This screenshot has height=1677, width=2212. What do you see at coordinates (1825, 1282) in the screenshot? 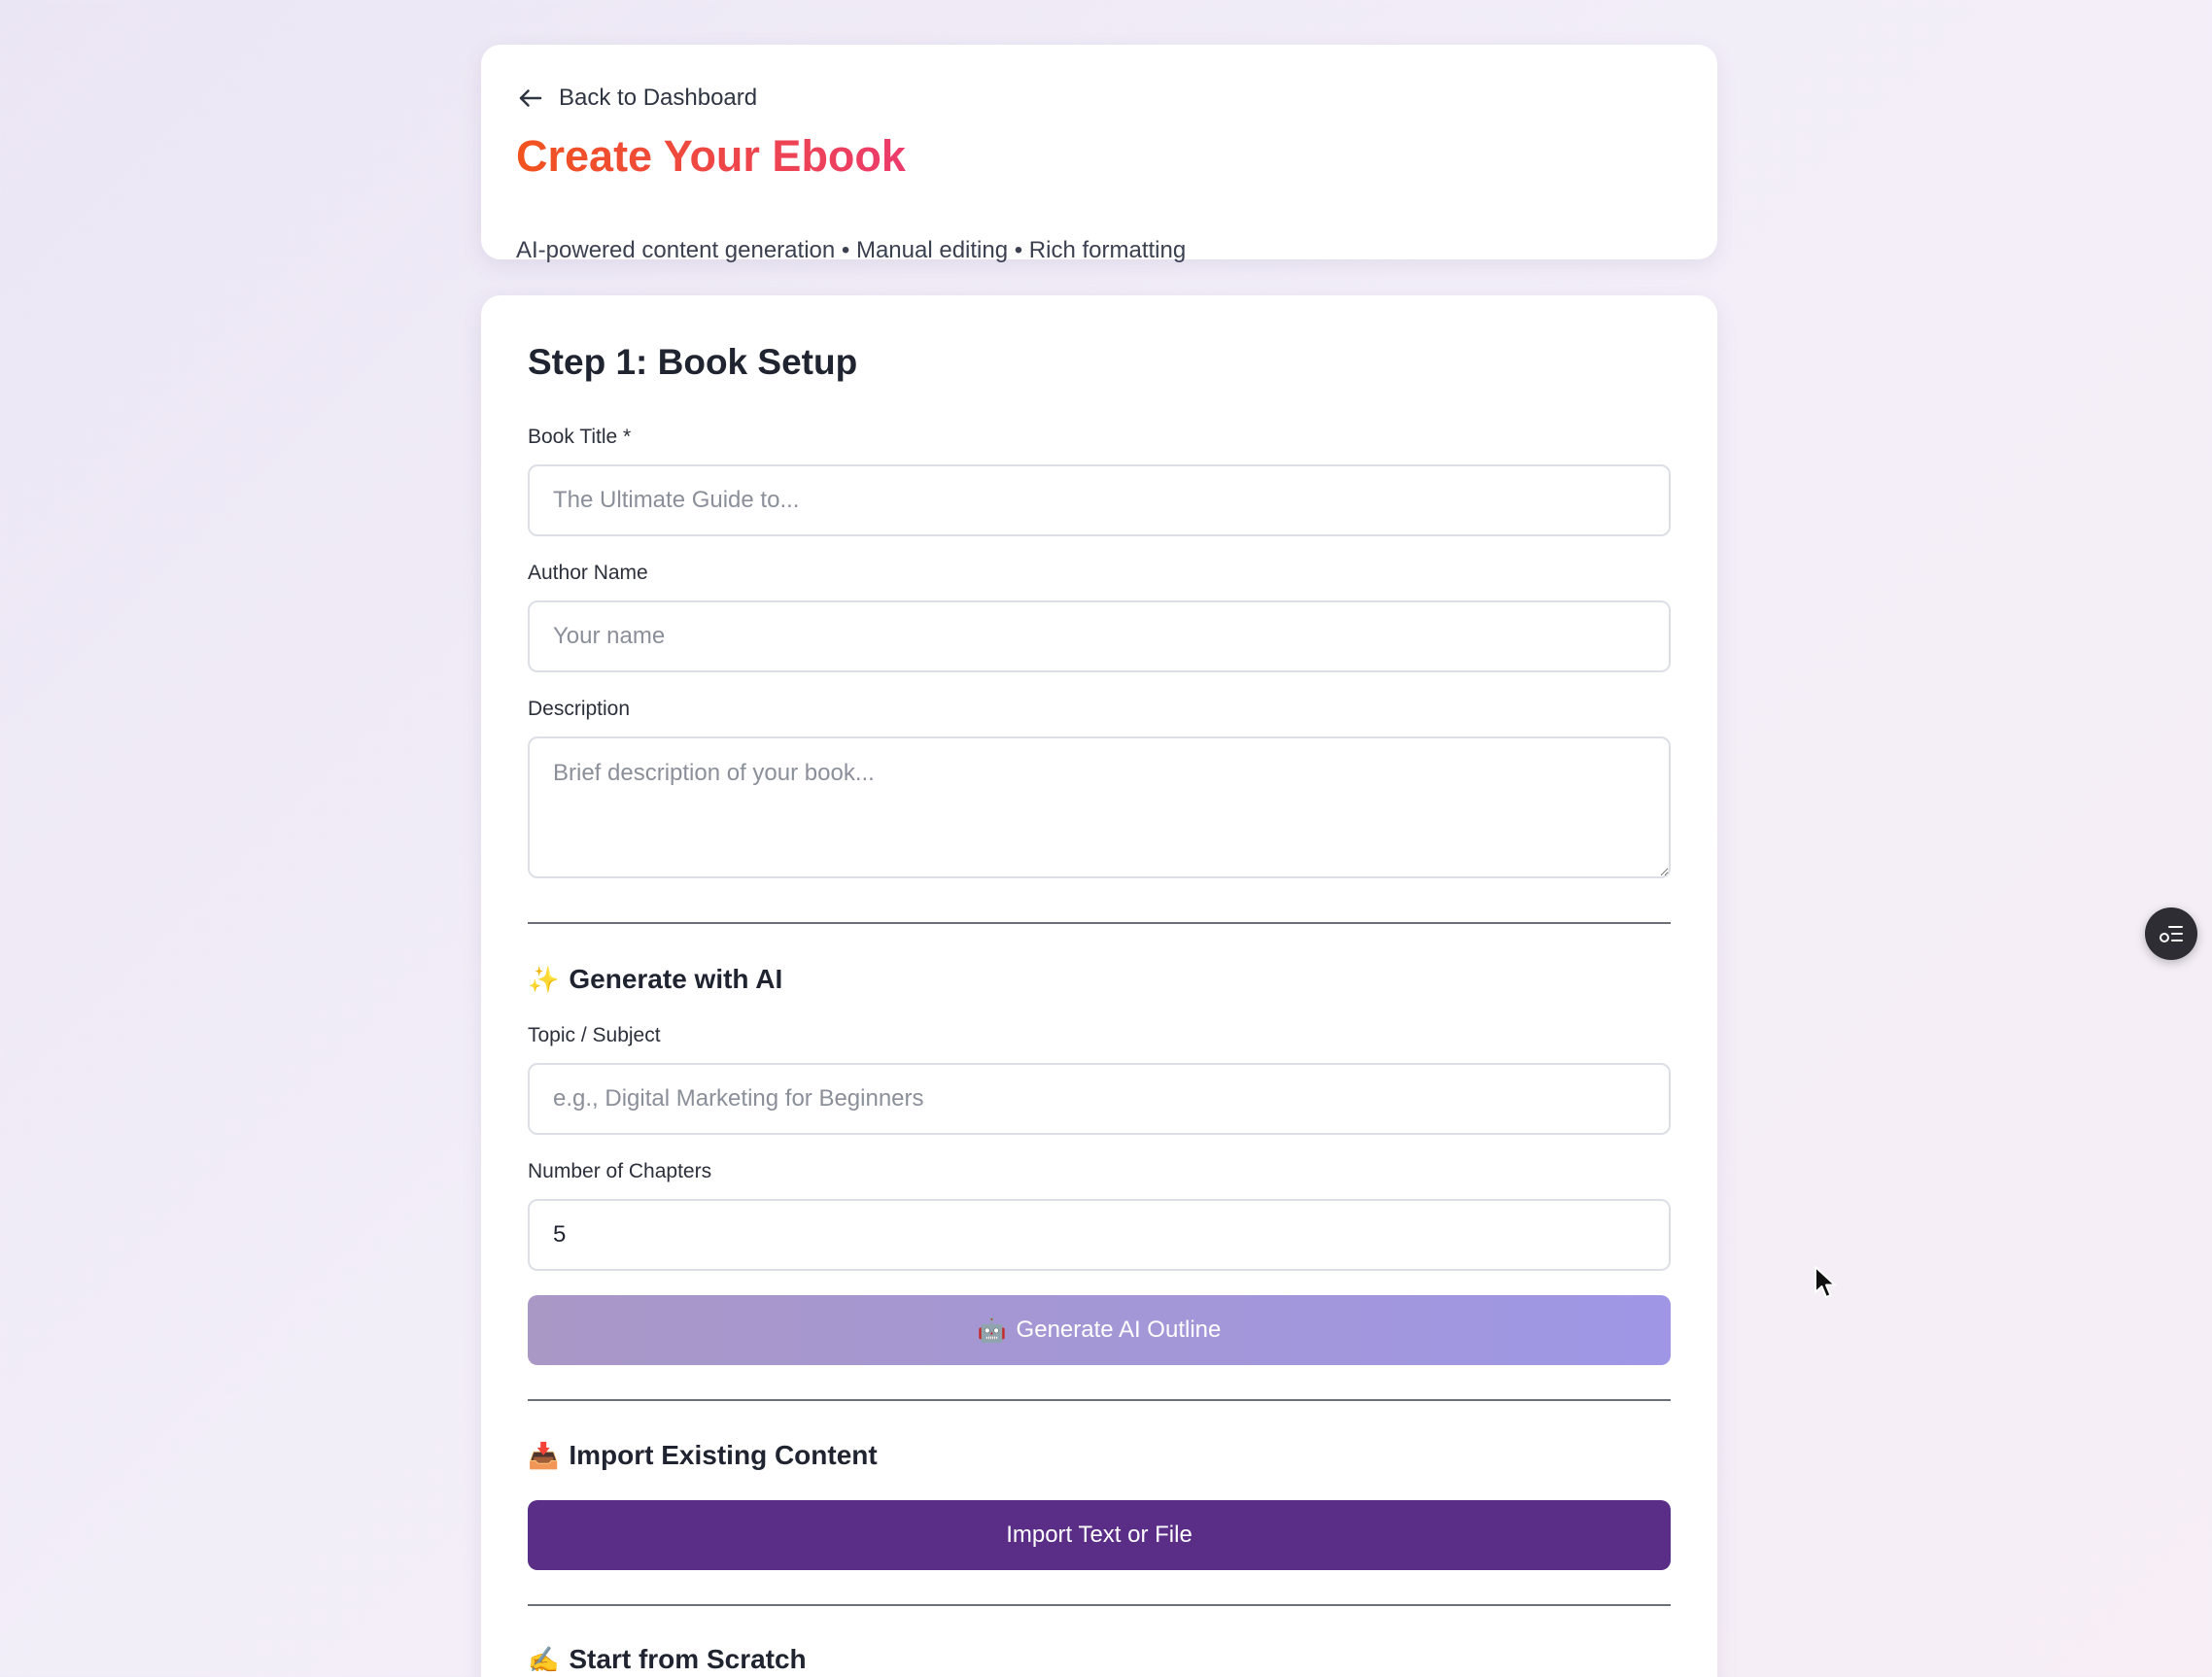
I see `mouse-pointer-icon` at bounding box center [1825, 1282].